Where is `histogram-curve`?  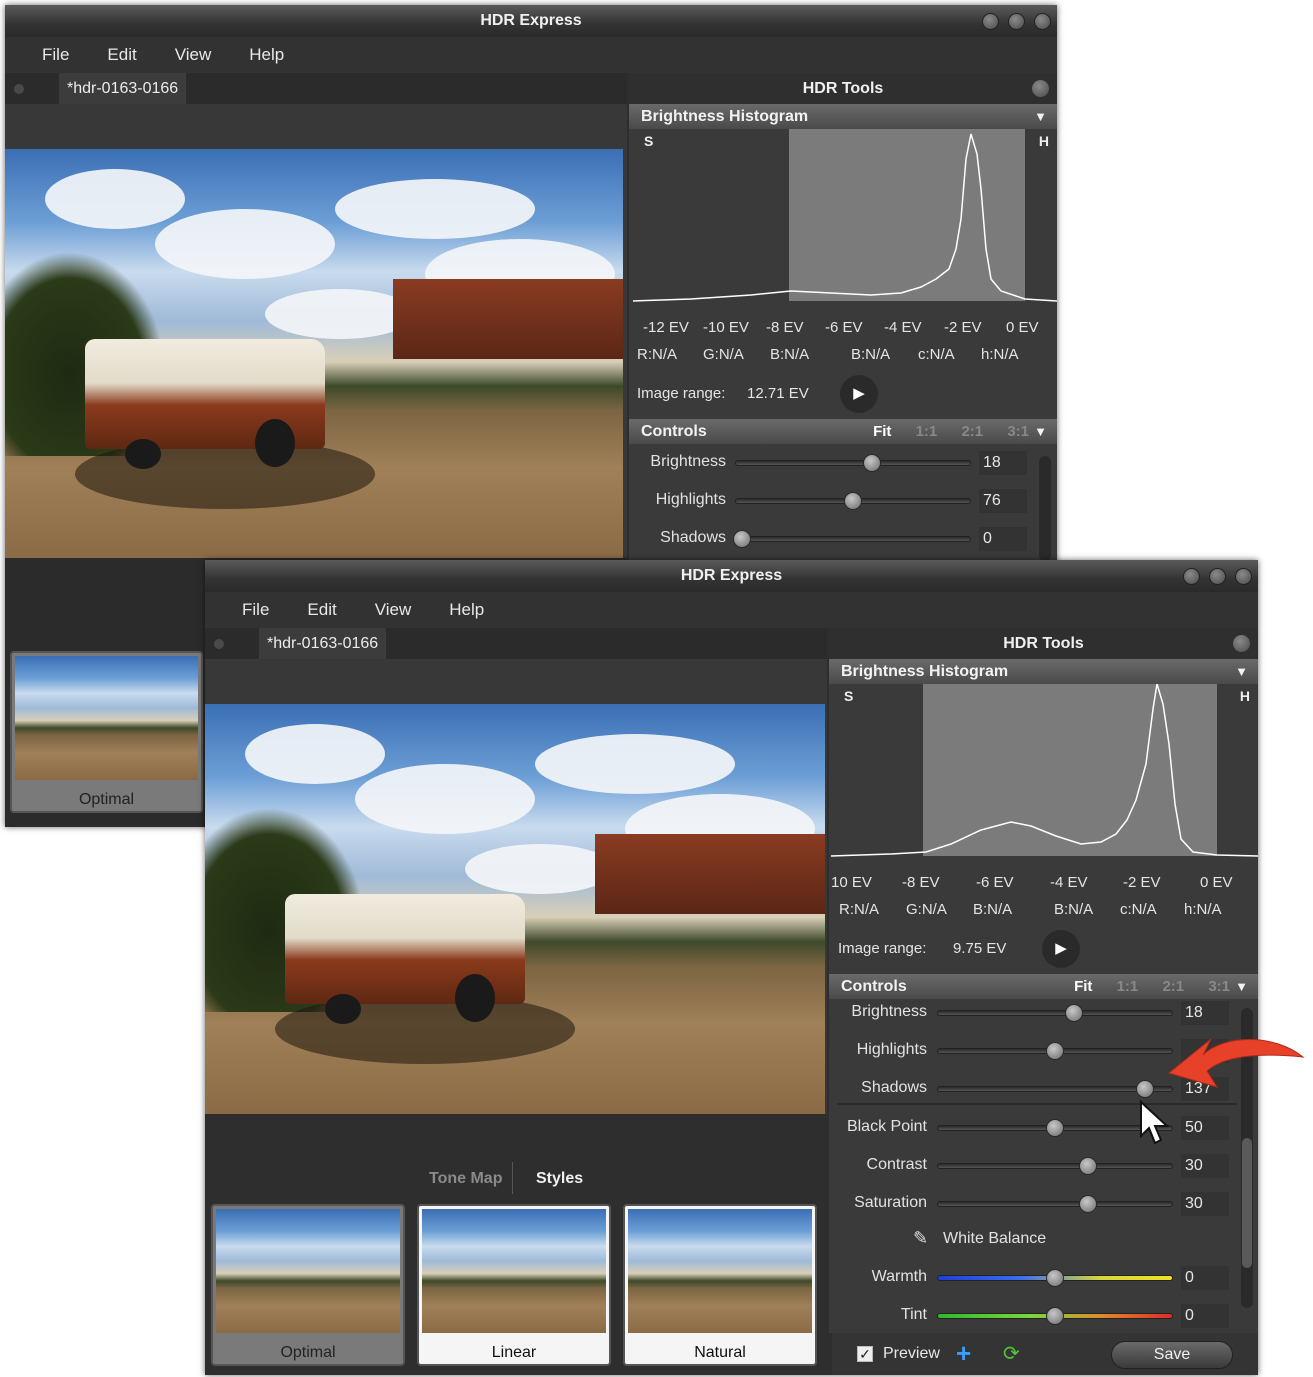 histogram-curve is located at coordinates (844, 217).